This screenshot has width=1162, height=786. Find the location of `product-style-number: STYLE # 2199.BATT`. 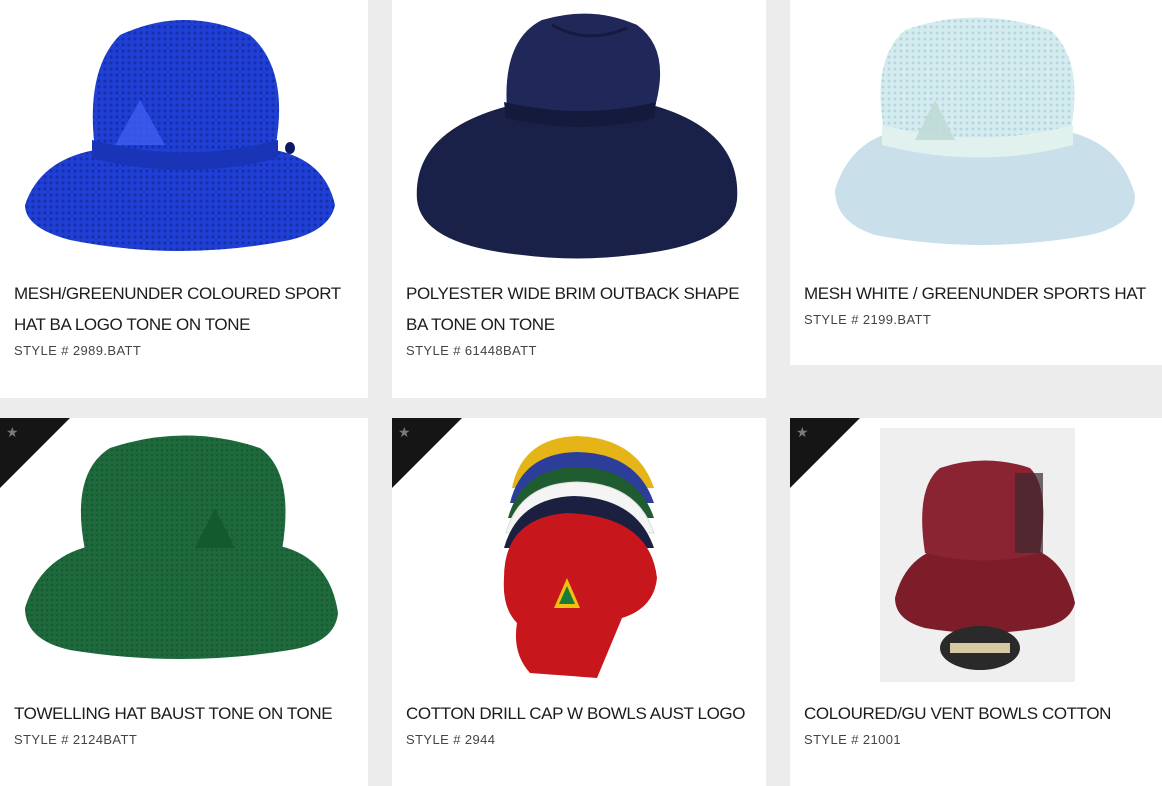

product-style-number: STYLE # 2199.BATT is located at coordinates (868, 319).